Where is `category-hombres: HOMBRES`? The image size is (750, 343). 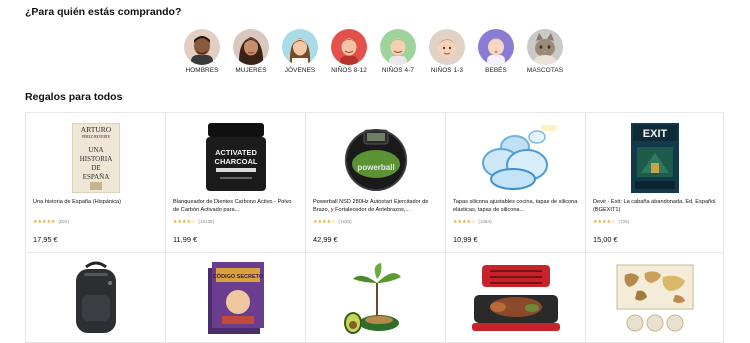
category-hombres: HOMBRES is located at coordinates (202, 51).